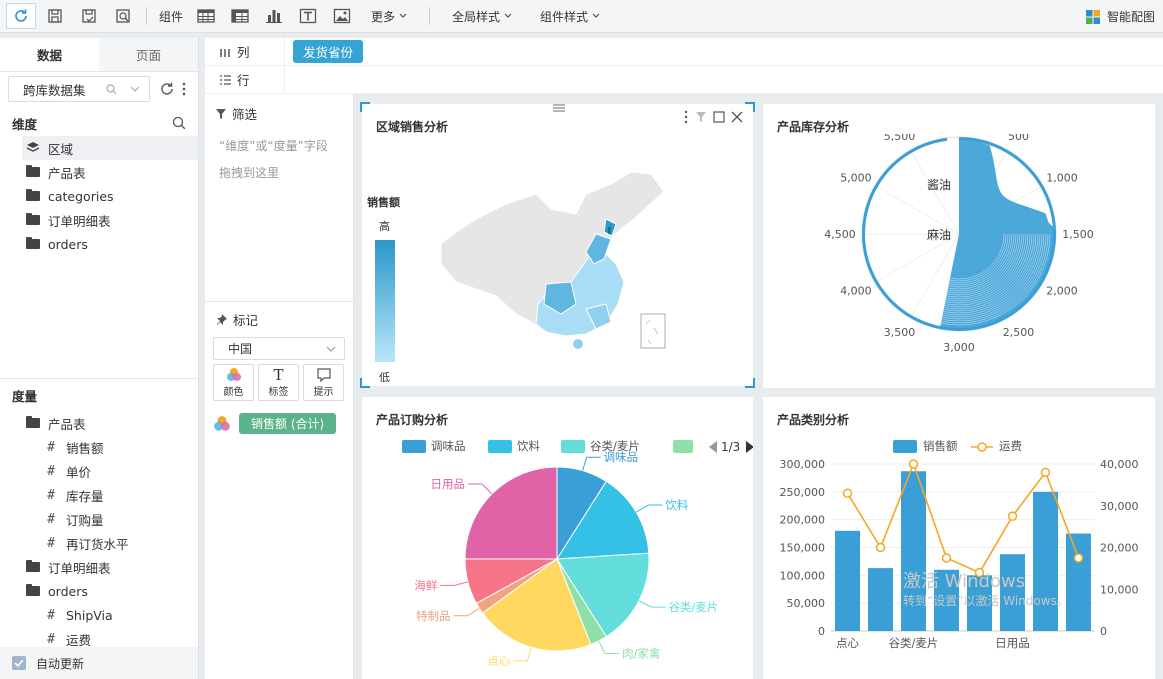 The height and width of the screenshot is (679, 1163). Describe the element at coordinates (49, 54) in the screenshot. I see `tab-data: 数据` at that location.